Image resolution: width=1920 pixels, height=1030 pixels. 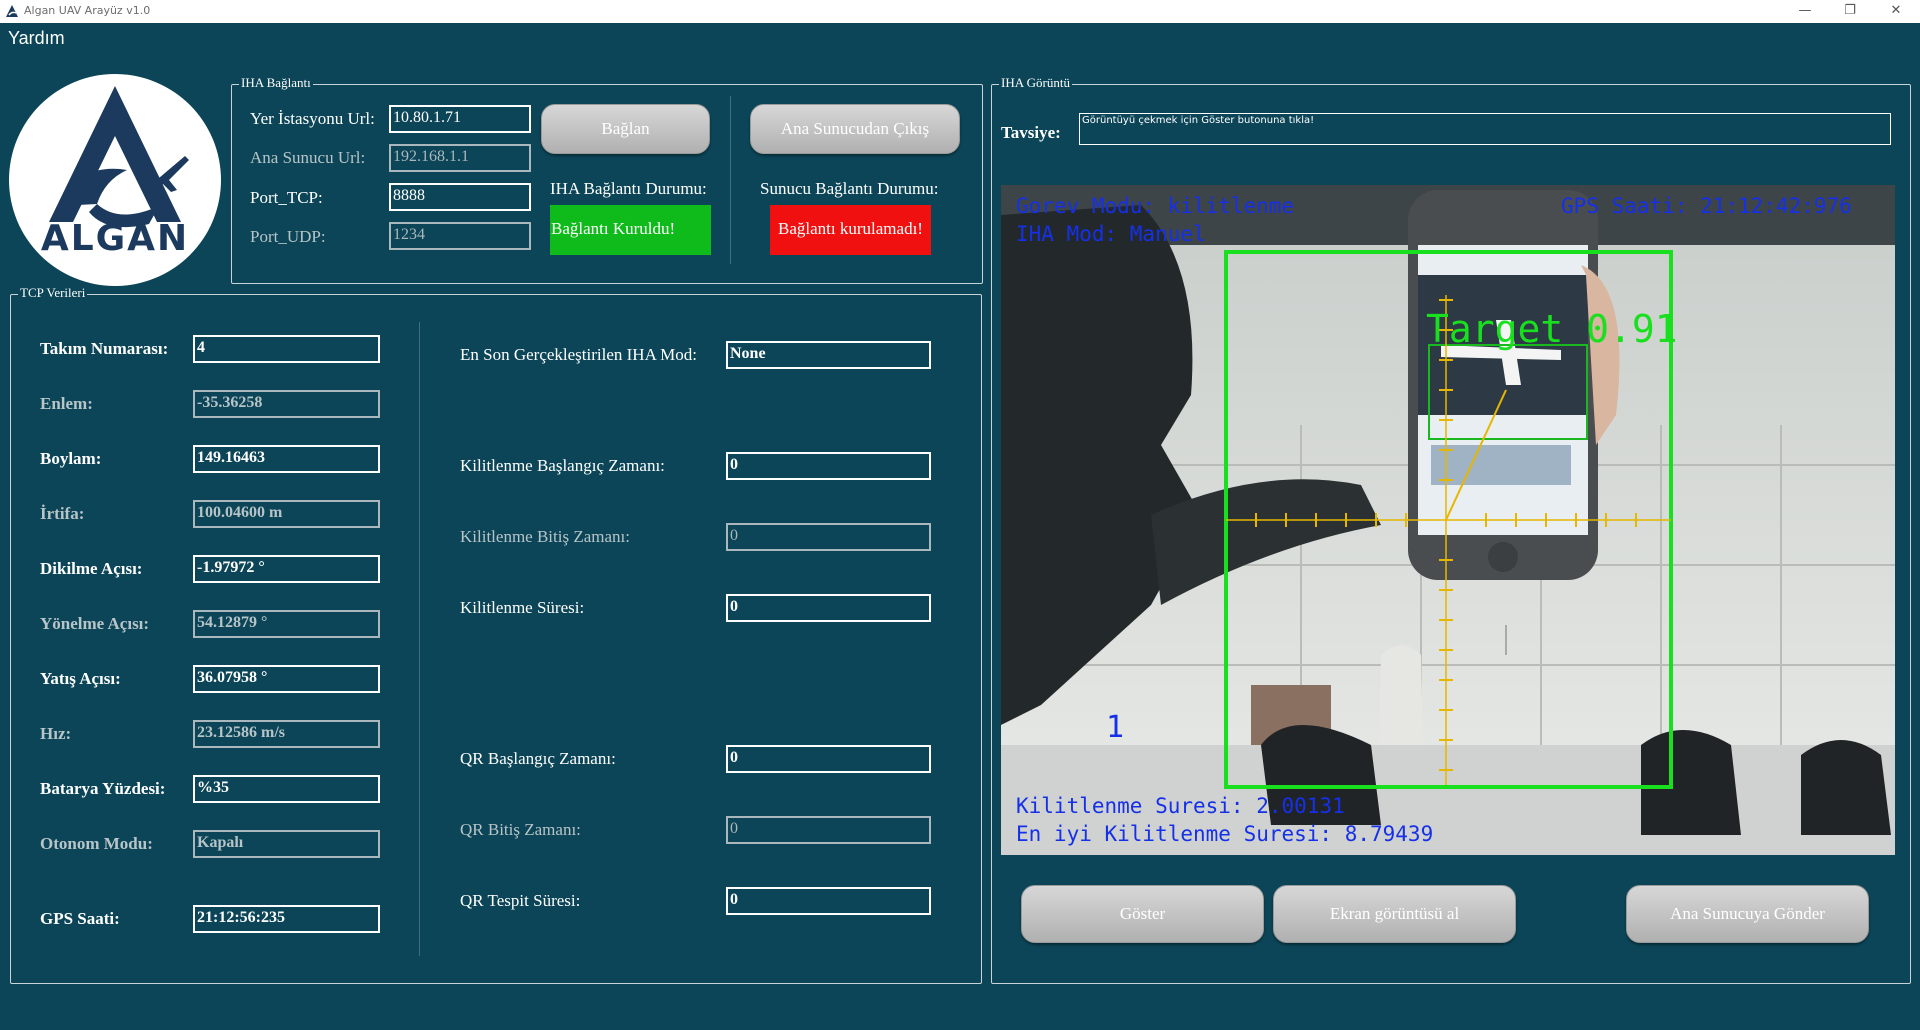 What do you see at coordinates (1747, 914) in the screenshot?
I see `send-to-server-button: Ana Sunucuya Gönder` at bounding box center [1747, 914].